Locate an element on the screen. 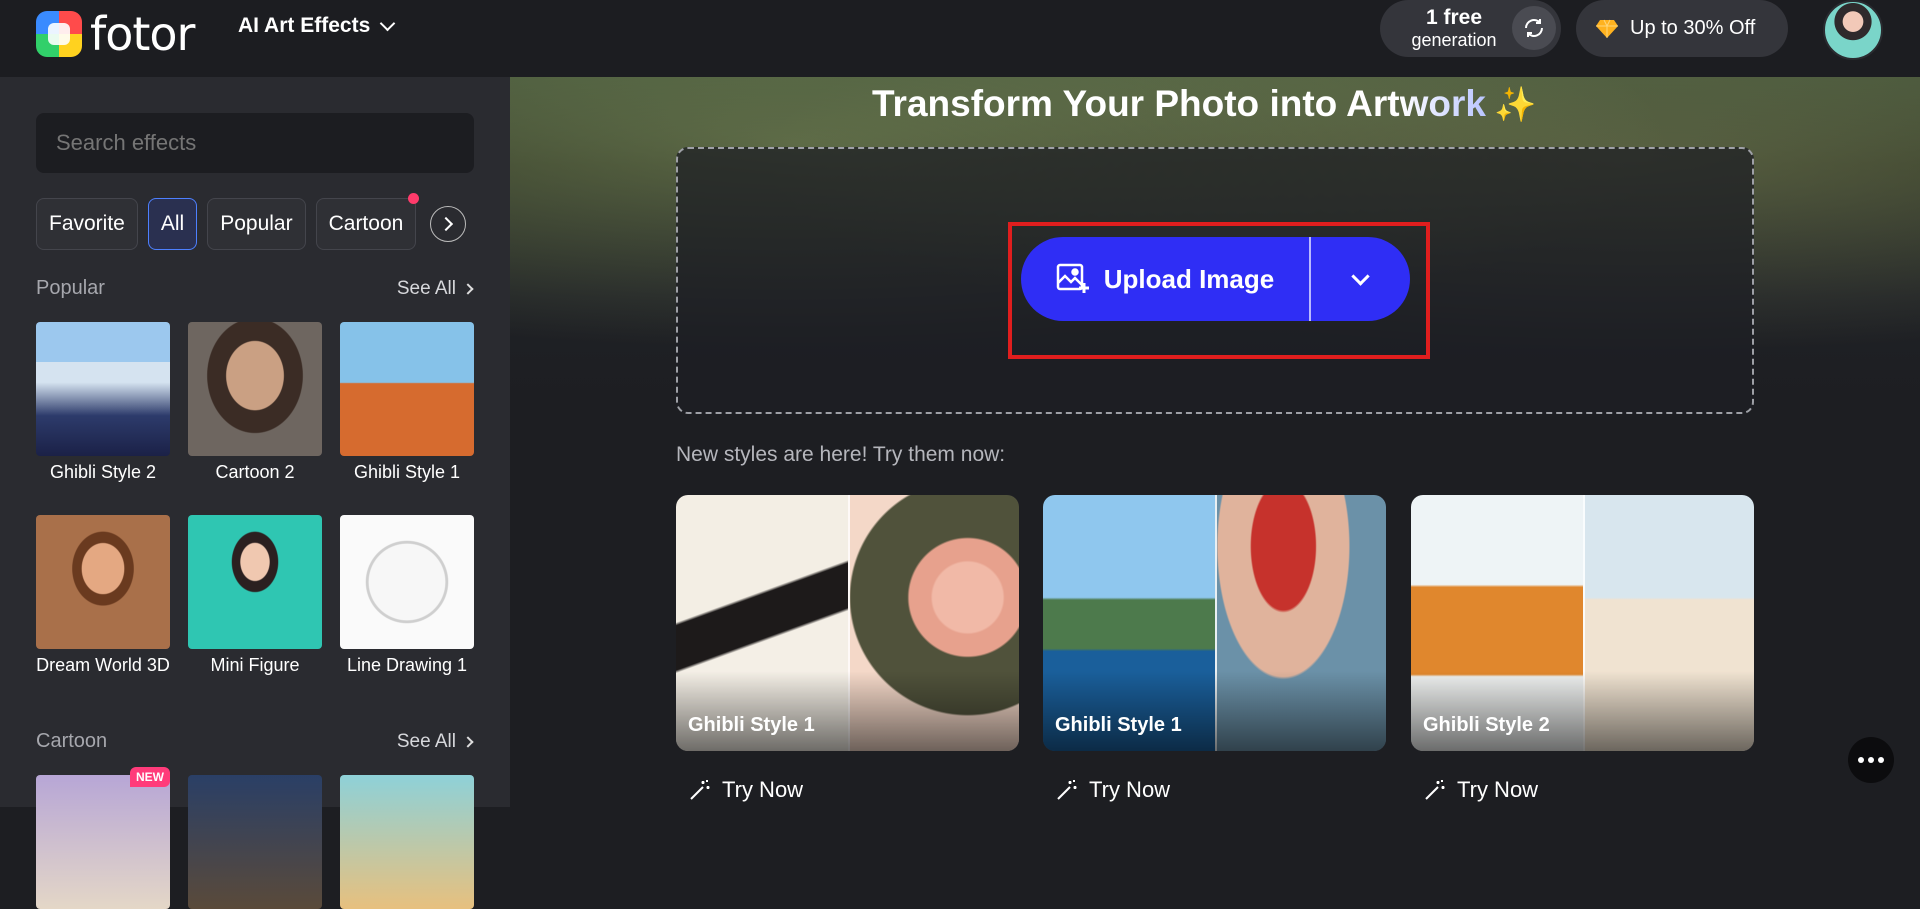  upload-main-button: Upload Image is located at coordinates (1166, 279).